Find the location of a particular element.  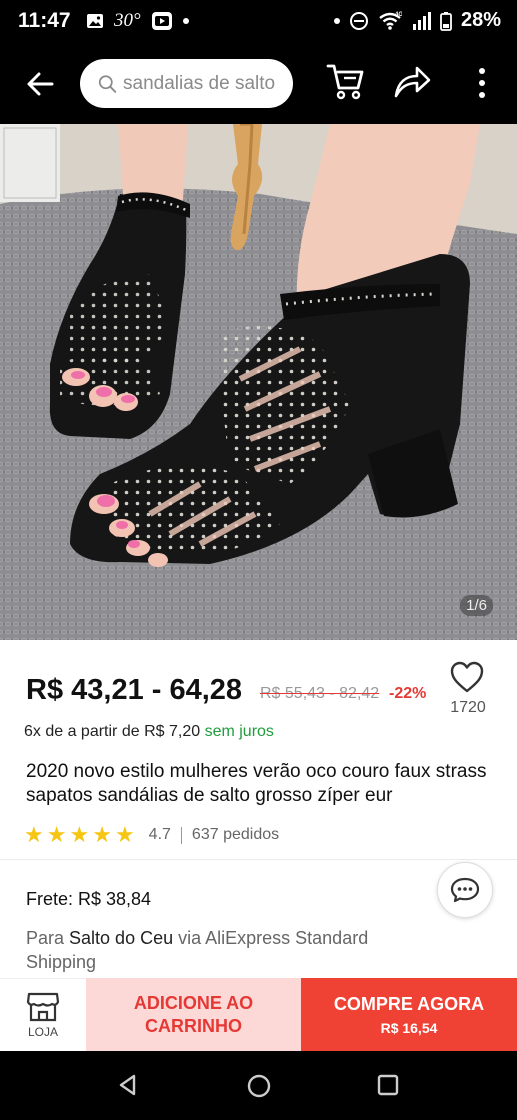

installments-text: 6x de a partir de R$ 7,20 is located at coordinates (112, 731).